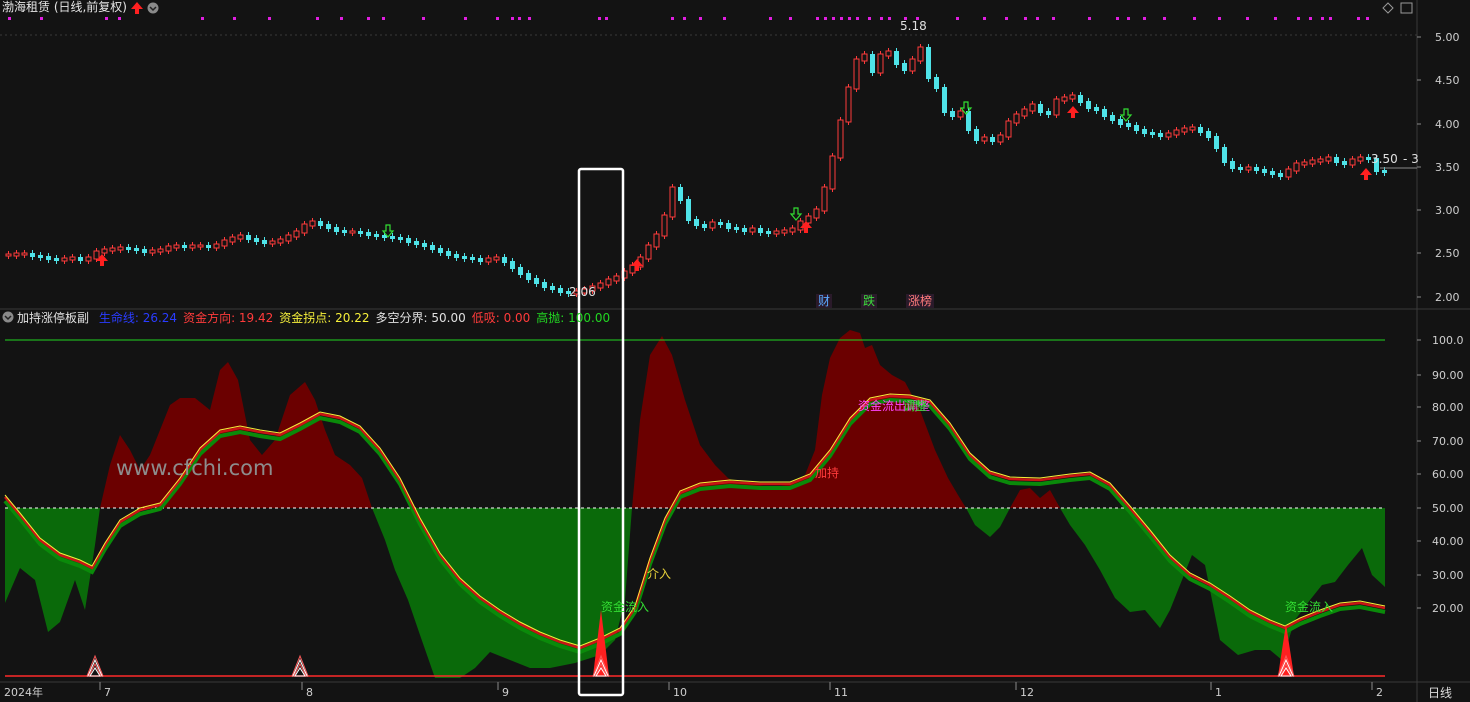 This screenshot has height=702, width=1470. Describe the element at coordinates (309, 692) in the screenshot. I see `time-tick-label: 8` at that location.